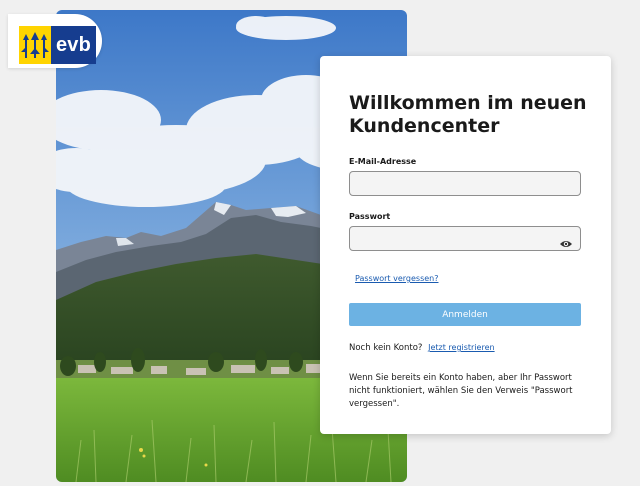  I want to click on logo-text: evb, so click(73, 45).